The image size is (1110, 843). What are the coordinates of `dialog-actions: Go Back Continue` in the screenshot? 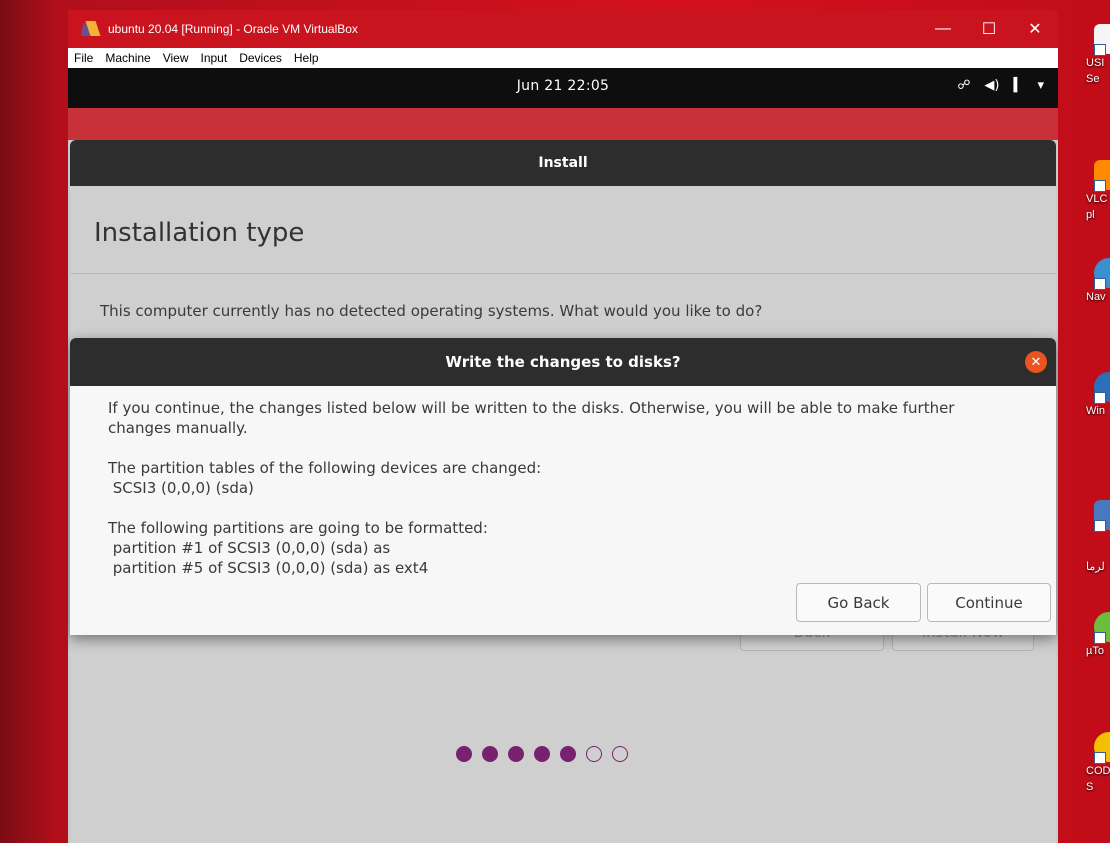 It's located at (923, 602).